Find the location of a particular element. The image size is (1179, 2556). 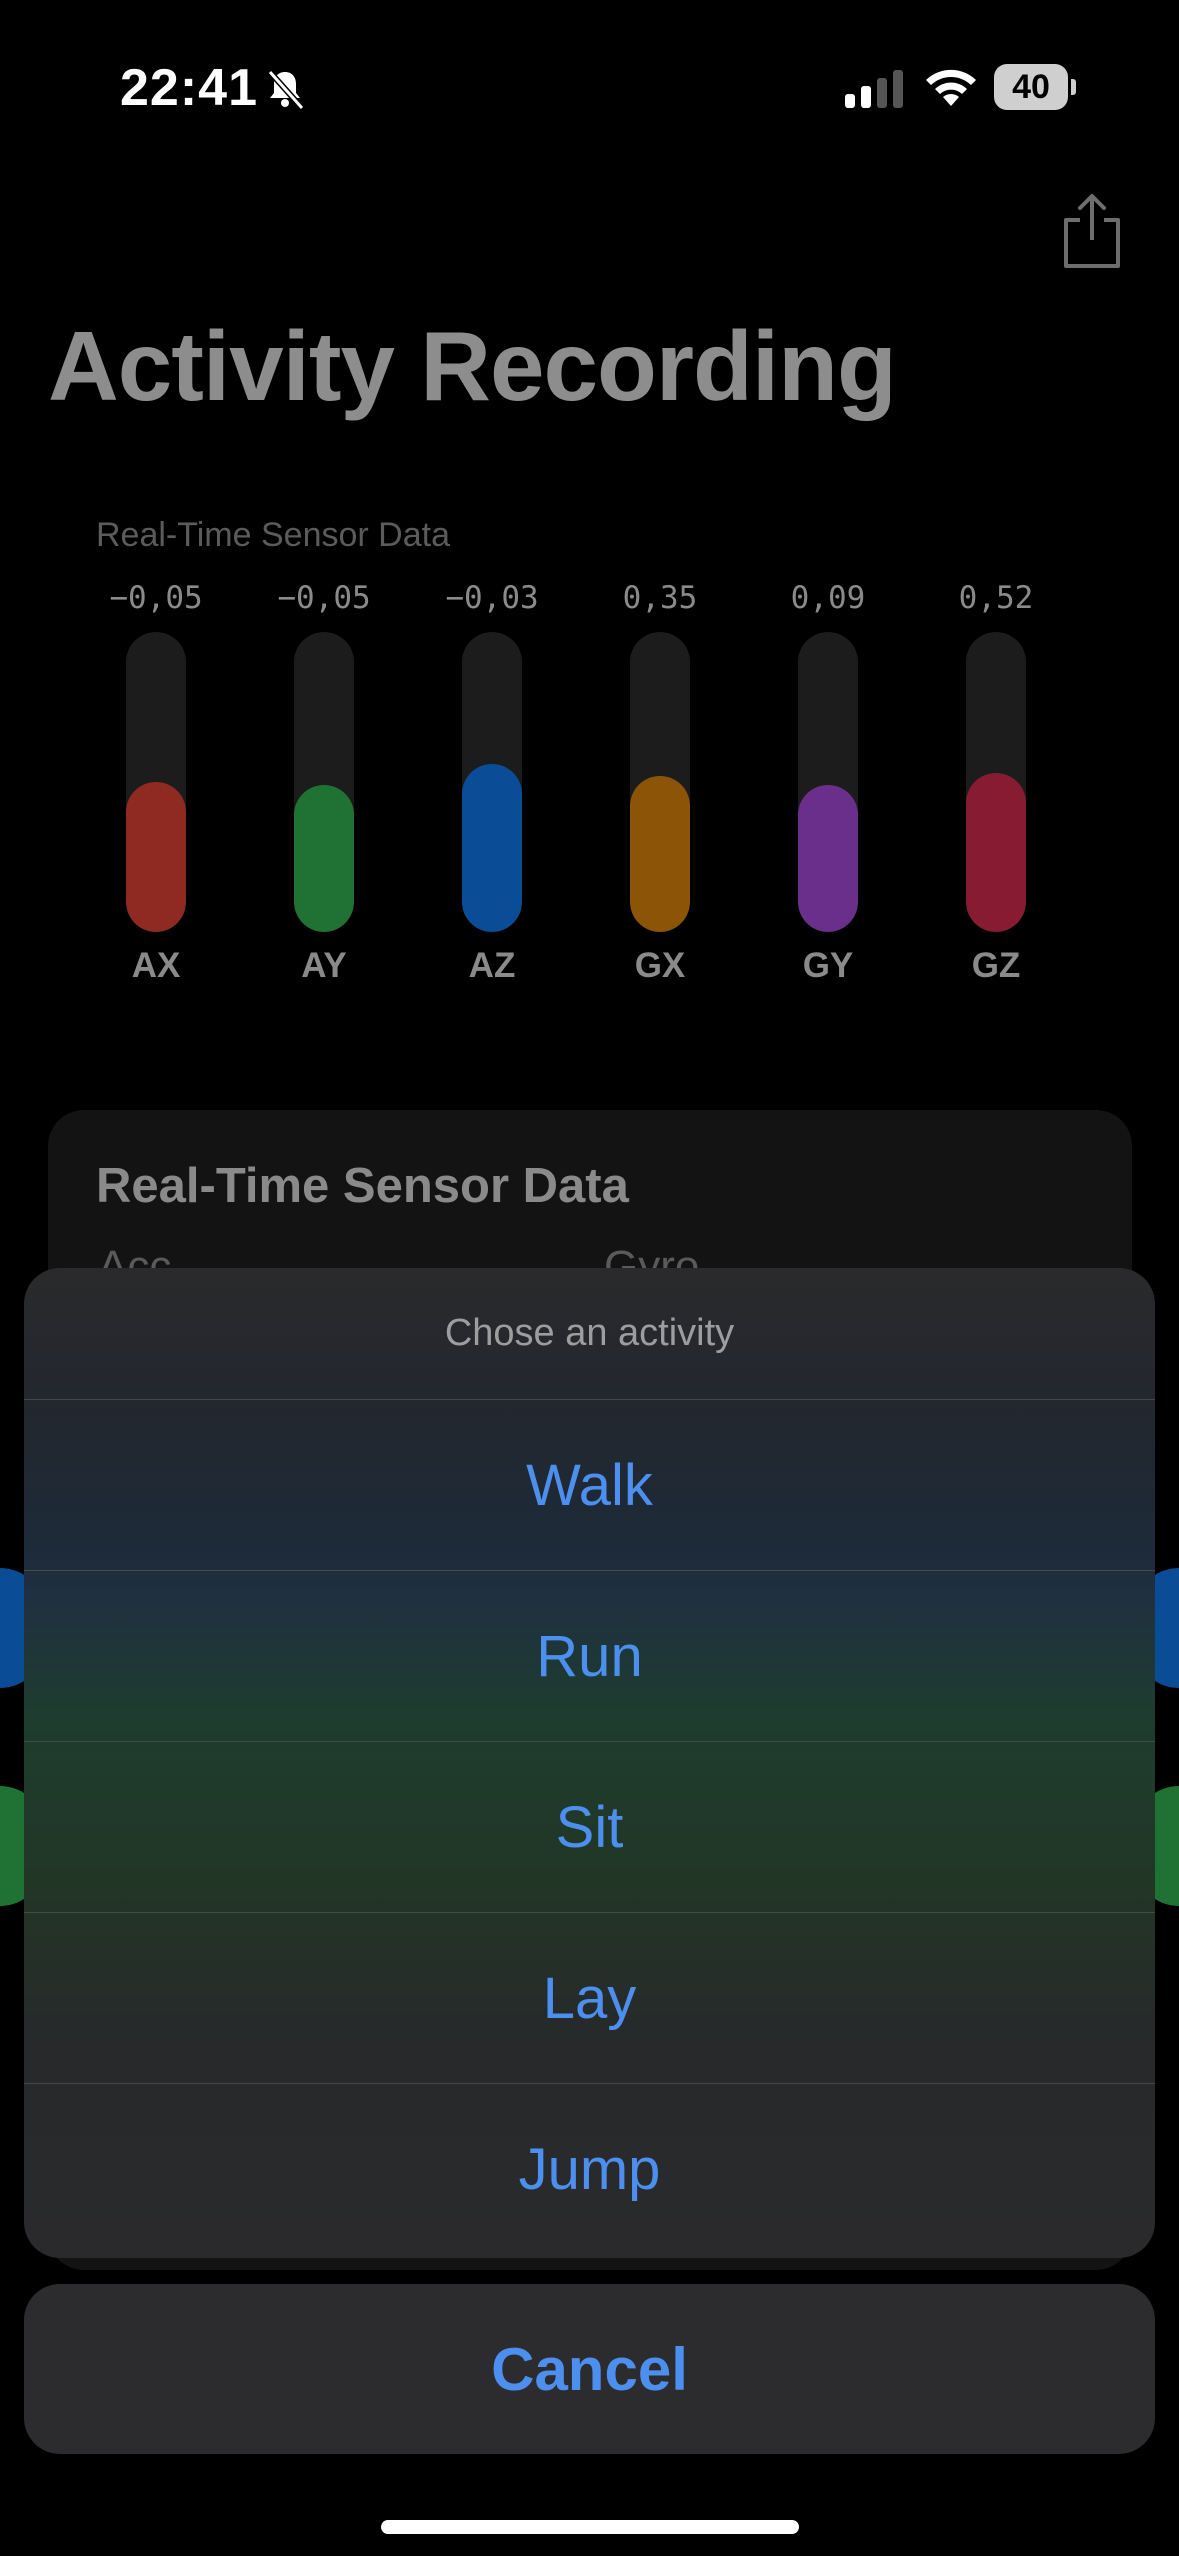

sensor-chart-title: Real-Time Sensor Data is located at coordinates (273, 535).